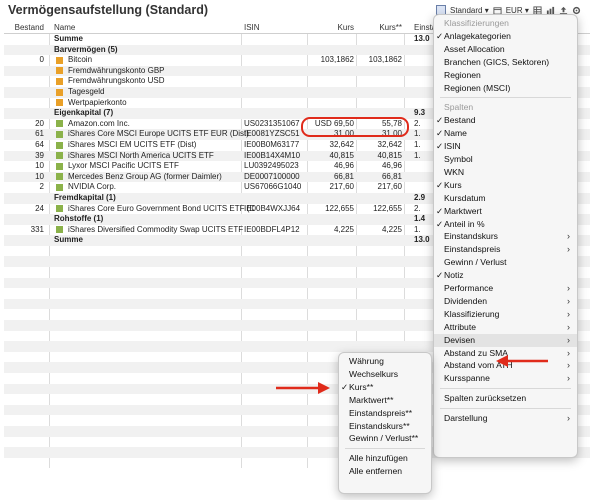 The height and width of the screenshot is (500, 590). I want to click on menu-item-darstellung: Darstellung ›, so click(505, 418).